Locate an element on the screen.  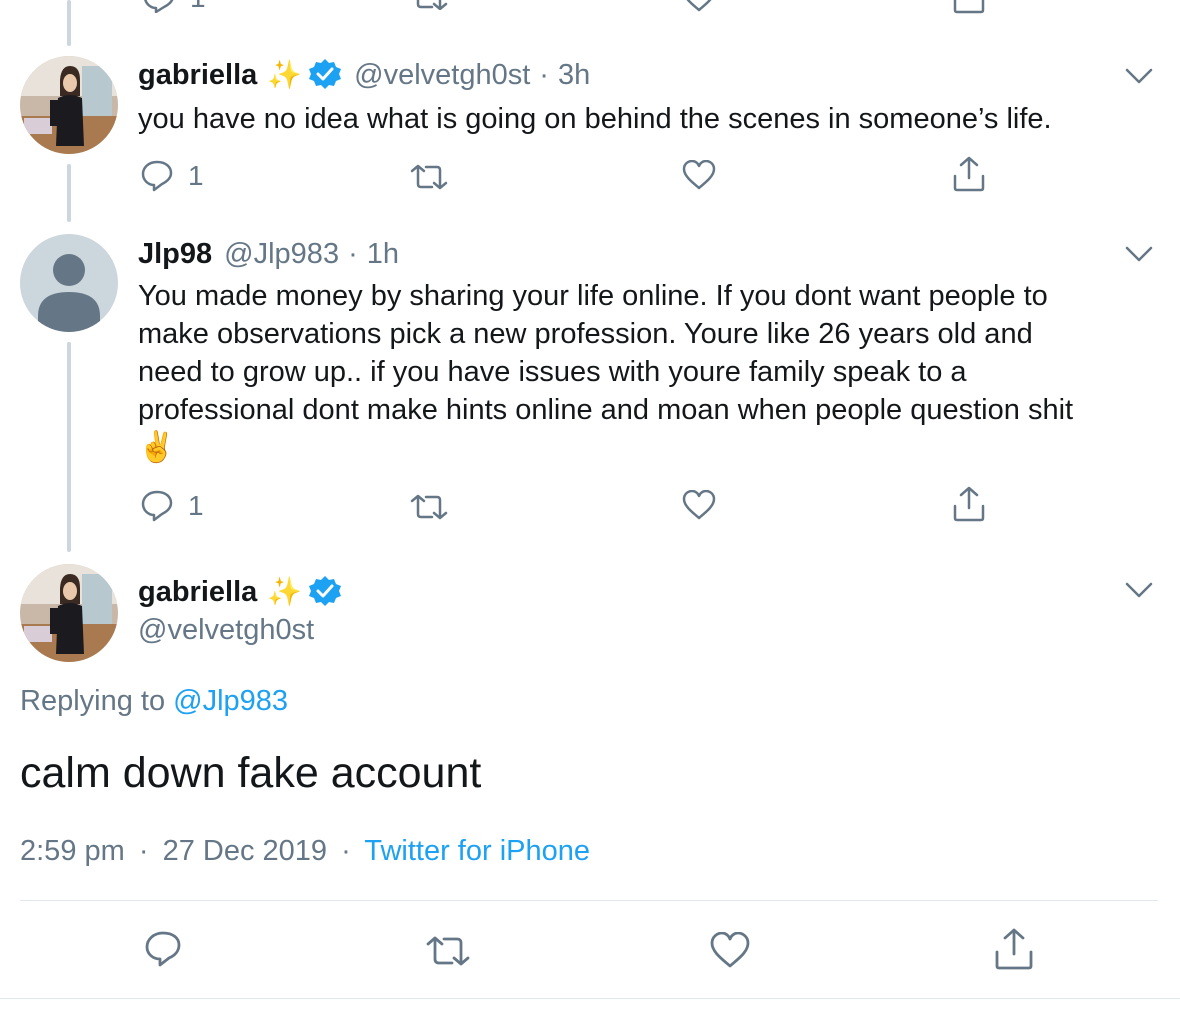
display-name: Jlp98 is located at coordinates (175, 254).